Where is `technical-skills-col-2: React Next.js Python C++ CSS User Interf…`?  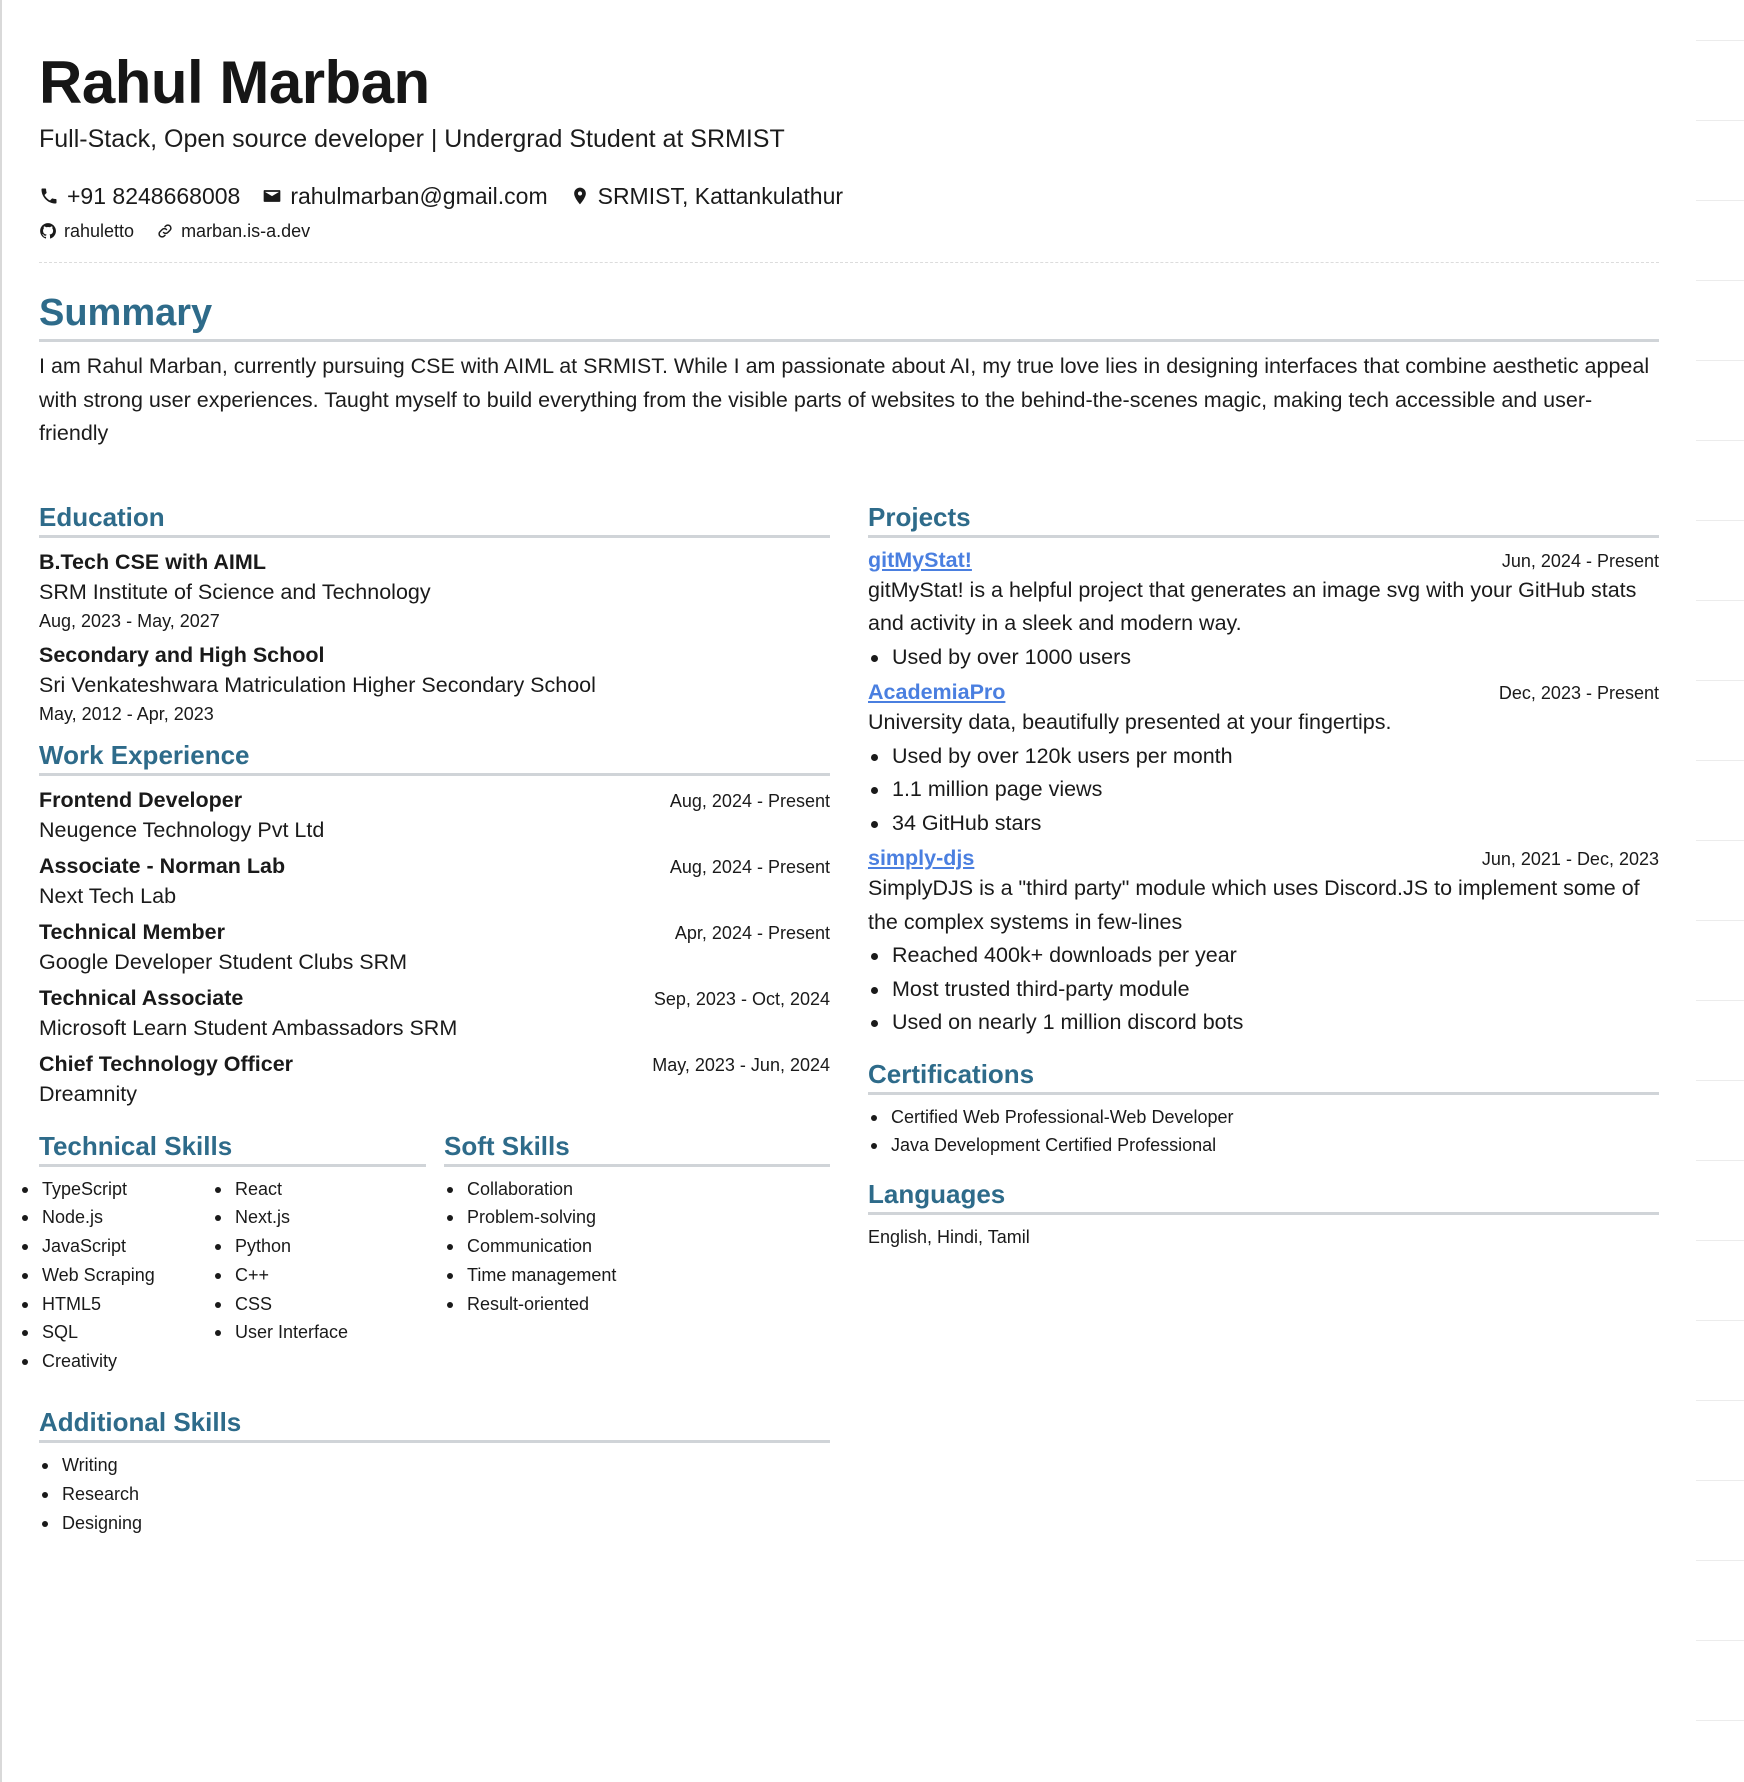
technical-skills-col-2: React Next.js Python C++ CSS User Interf… is located at coordinates (308, 1276).